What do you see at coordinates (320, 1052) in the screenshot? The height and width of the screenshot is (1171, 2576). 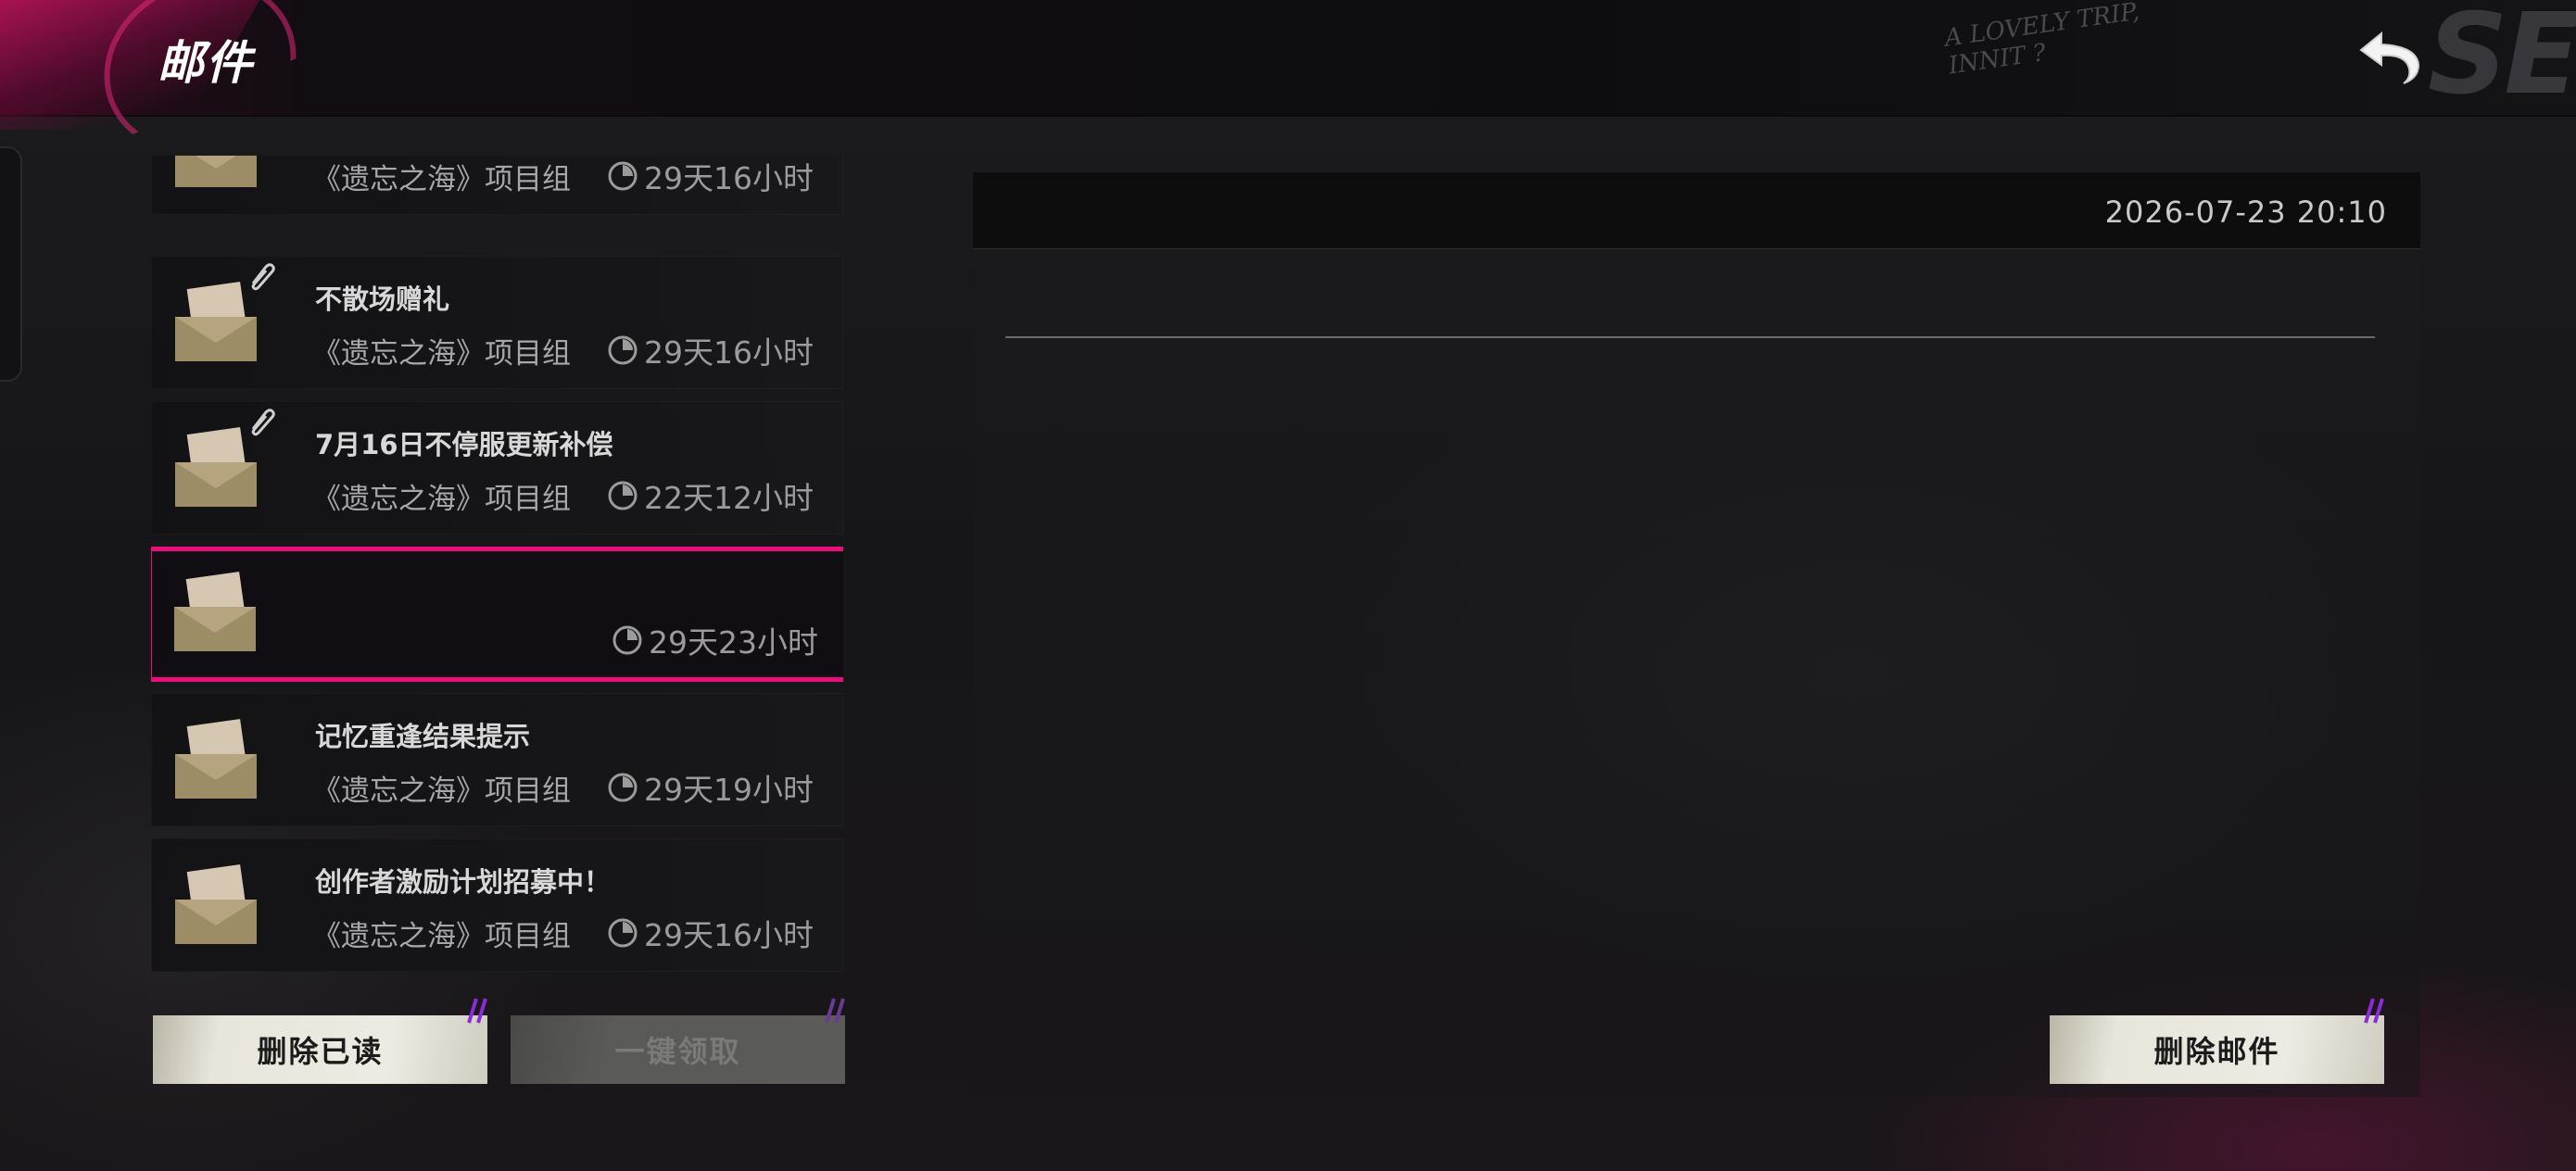 I see `delete-read-label: 删除已读` at bounding box center [320, 1052].